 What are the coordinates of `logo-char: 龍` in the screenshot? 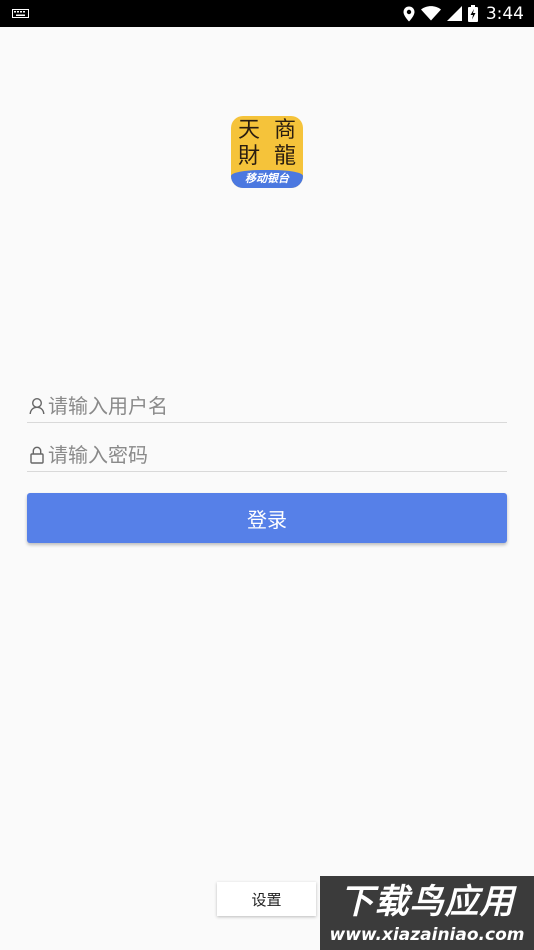 It's located at (284, 156).